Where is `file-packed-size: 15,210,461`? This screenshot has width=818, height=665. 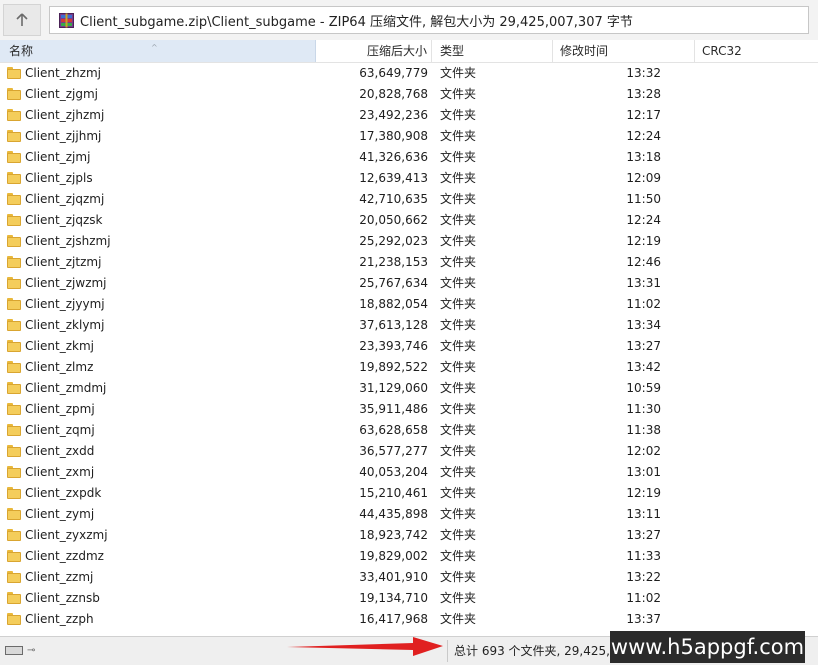
file-packed-size: 15,210,461 is located at coordinates (393, 493).